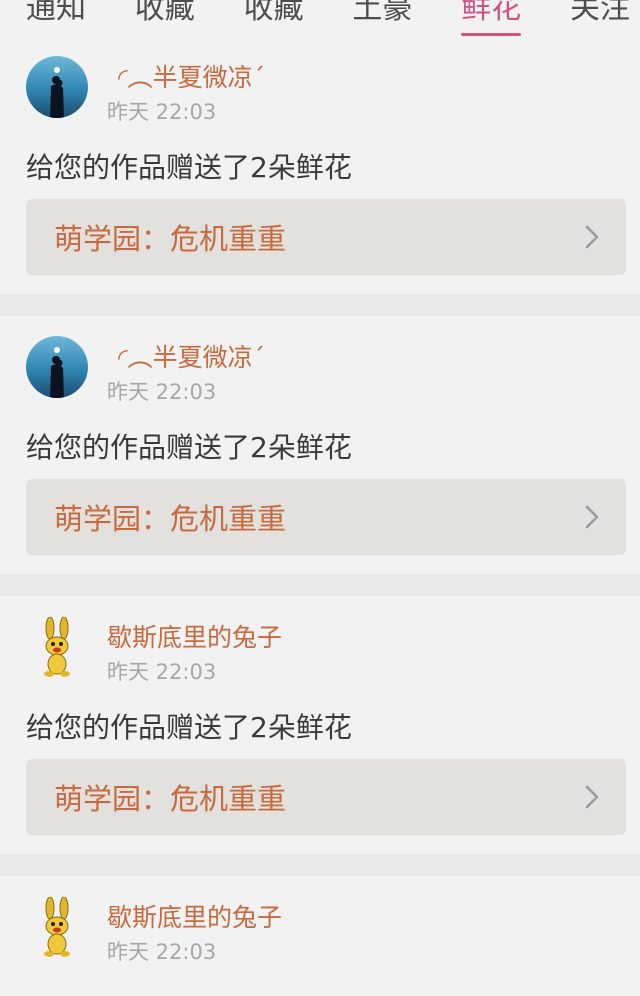  I want to click on feed-item: 歇斯底里的兔子 昨天 22:03, so click(320, 936).